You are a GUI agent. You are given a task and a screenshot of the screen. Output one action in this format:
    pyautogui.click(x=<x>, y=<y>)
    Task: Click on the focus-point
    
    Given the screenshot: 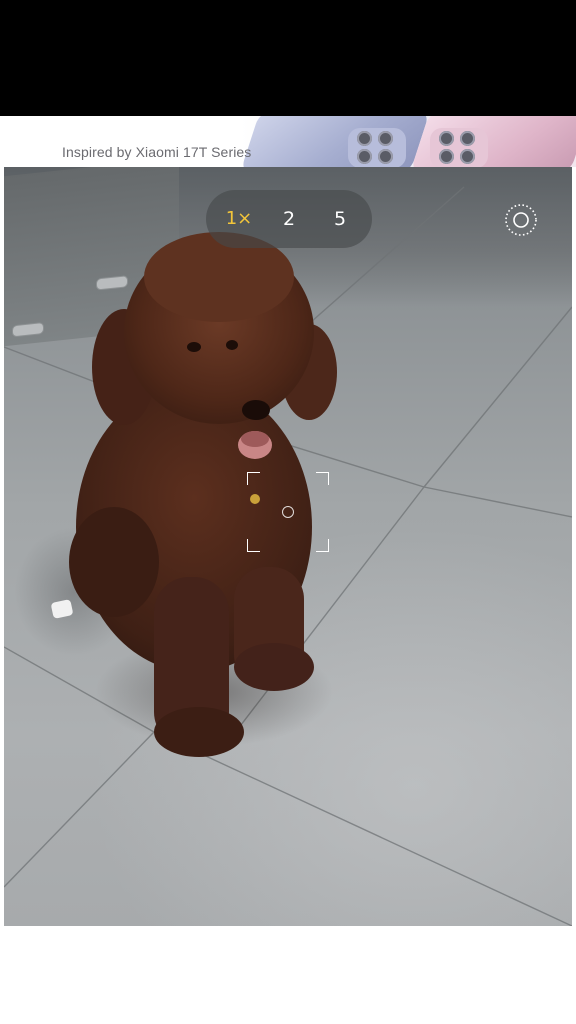 What is the action you would take?
    pyautogui.click(x=288, y=512)
    